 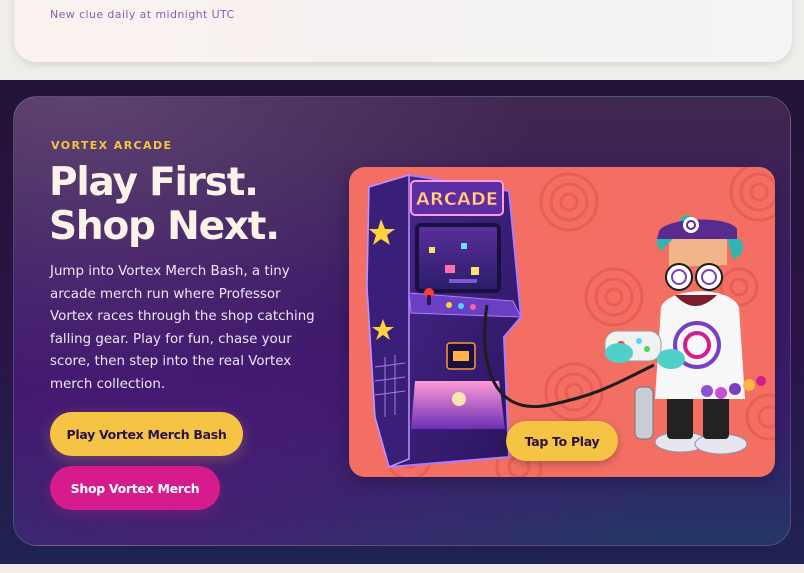 I want to click on bottom-section, so click(x=402, y=568).